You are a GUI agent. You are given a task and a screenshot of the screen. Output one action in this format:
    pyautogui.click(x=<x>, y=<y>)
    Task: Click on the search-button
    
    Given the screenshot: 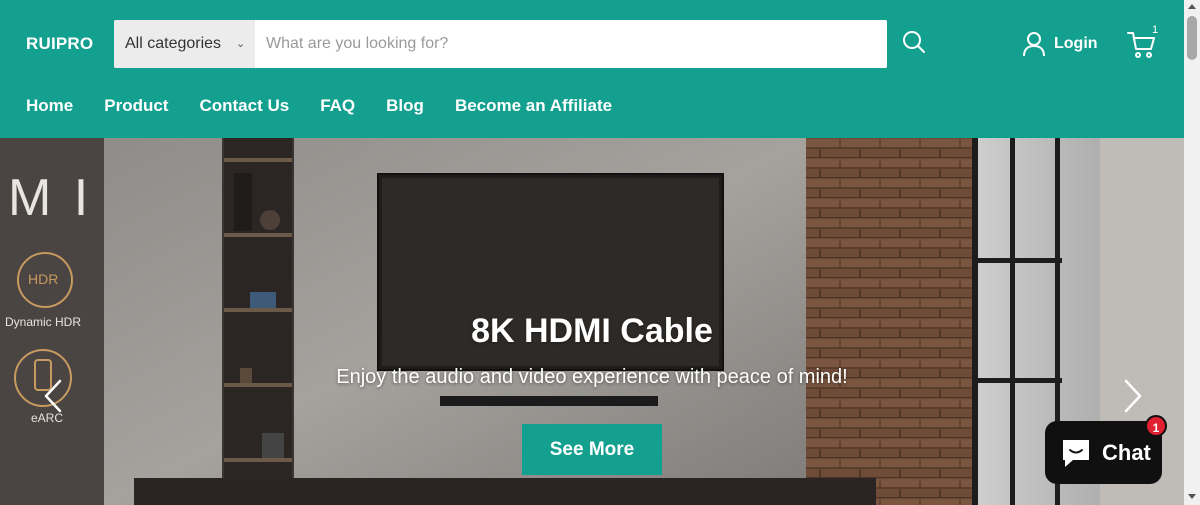 What is the action you would take?
    pyautogui.click(x=915, y=43)
    